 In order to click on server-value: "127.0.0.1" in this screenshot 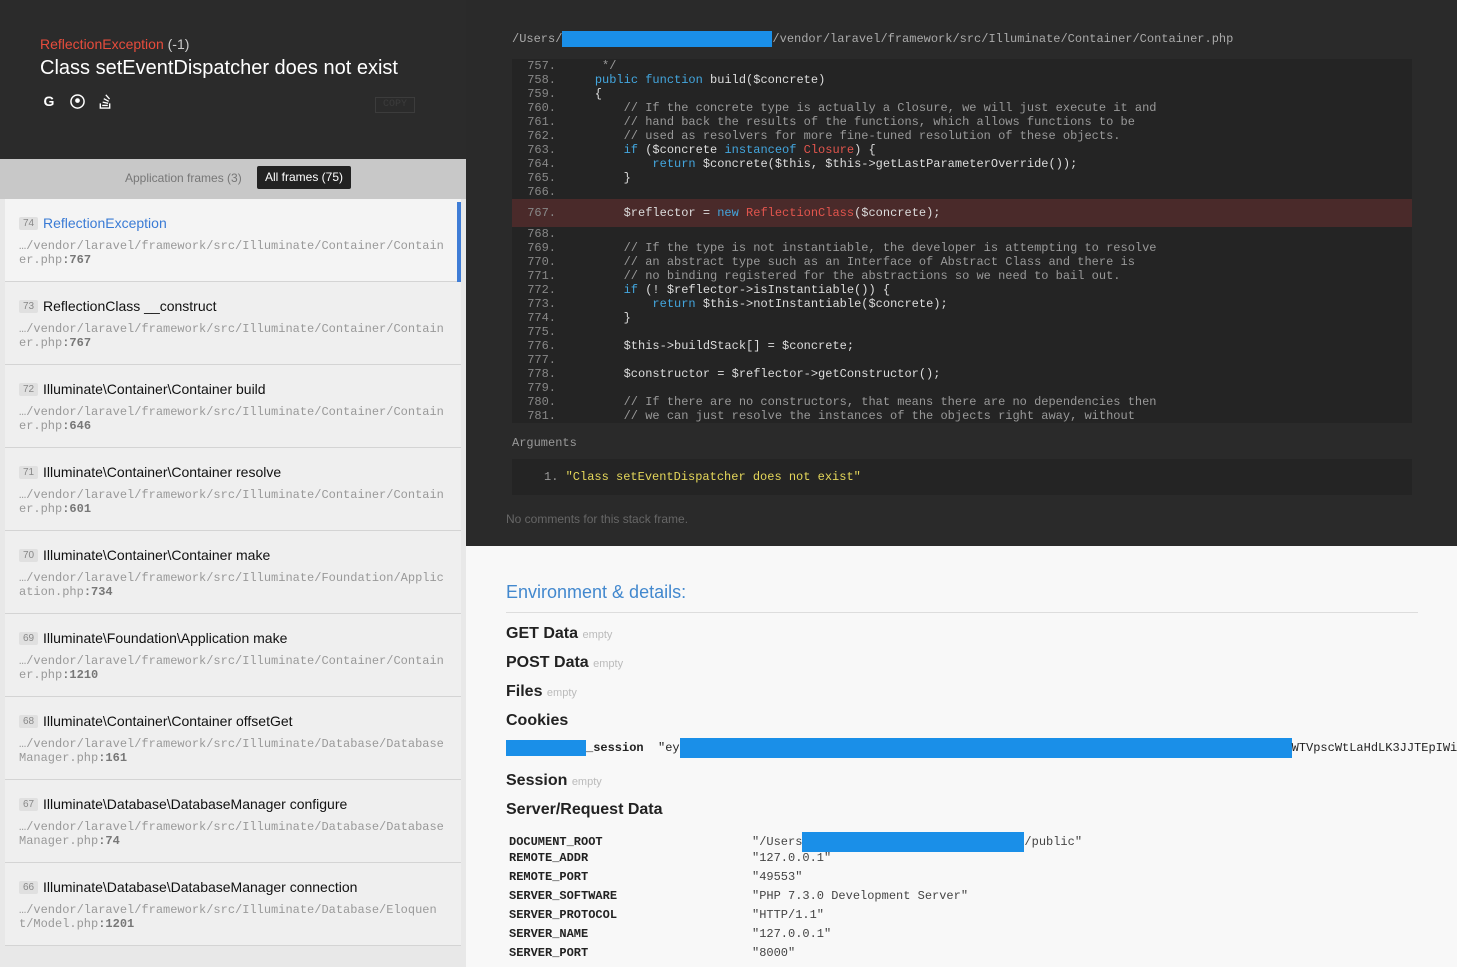, I will do `click(792, 858)`.